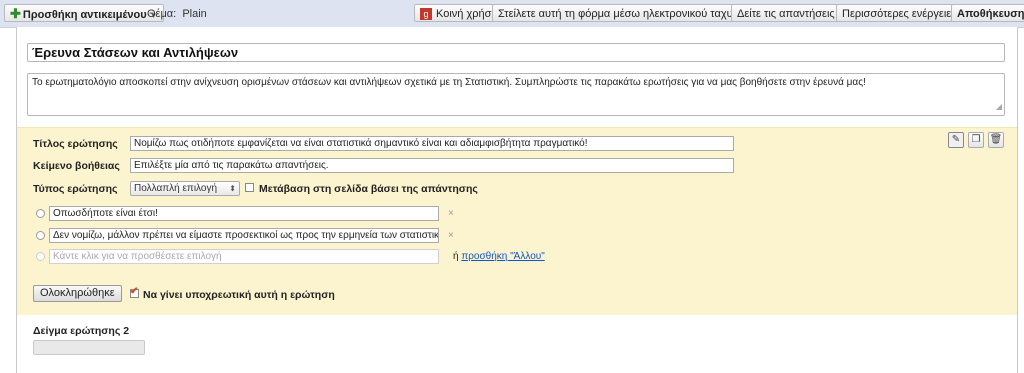 The image size is (1024, 373). I want to click on option-input: Οπωσδήποτε είναι έτσι!, so click(244, 213).